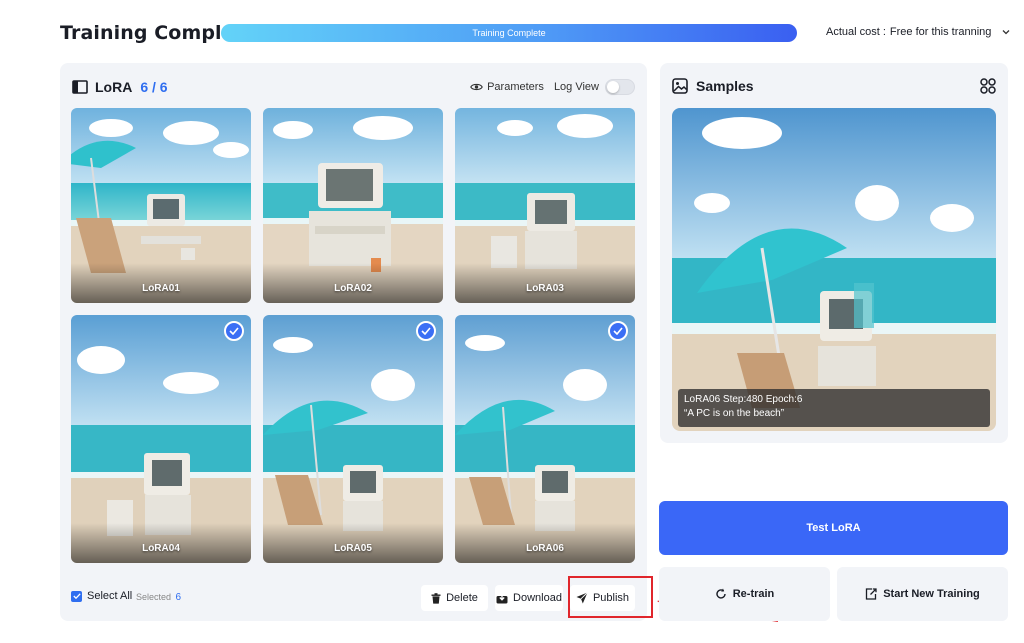 The width and height of the screenshot is (1024, 643). I want to click on publish-highlight-annotation, so click(610, 597).